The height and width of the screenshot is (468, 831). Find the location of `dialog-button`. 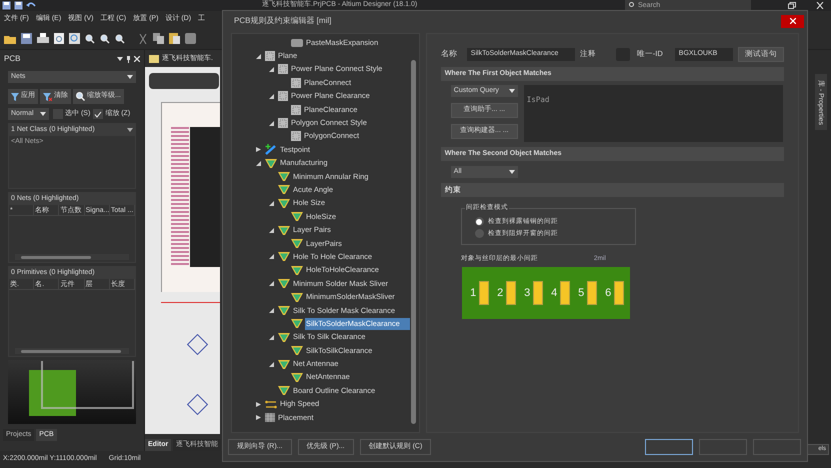

dialog-button is located at coordinates (669, 447).